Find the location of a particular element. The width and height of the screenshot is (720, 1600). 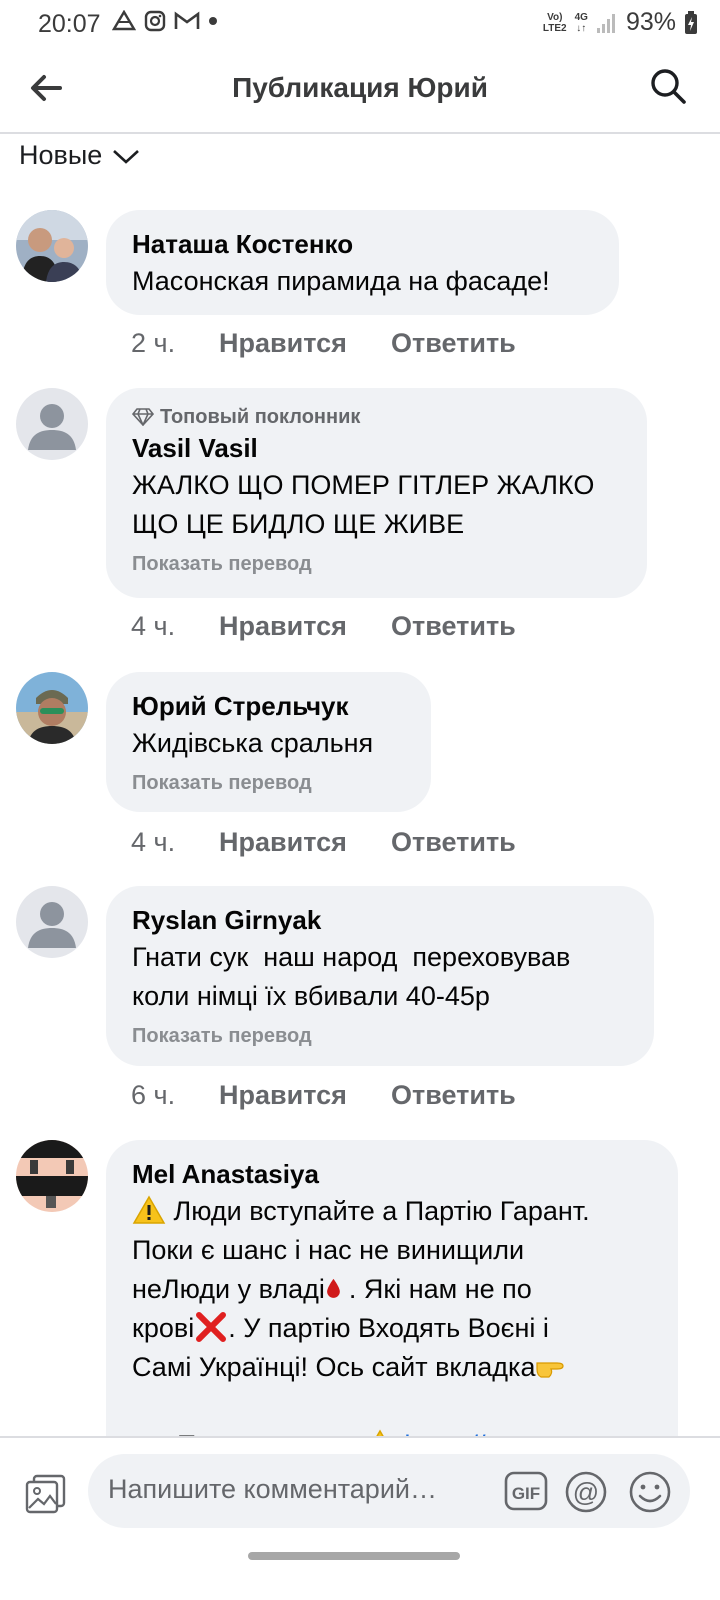

svg-text: GIF is located at coordinates (526, 1493).